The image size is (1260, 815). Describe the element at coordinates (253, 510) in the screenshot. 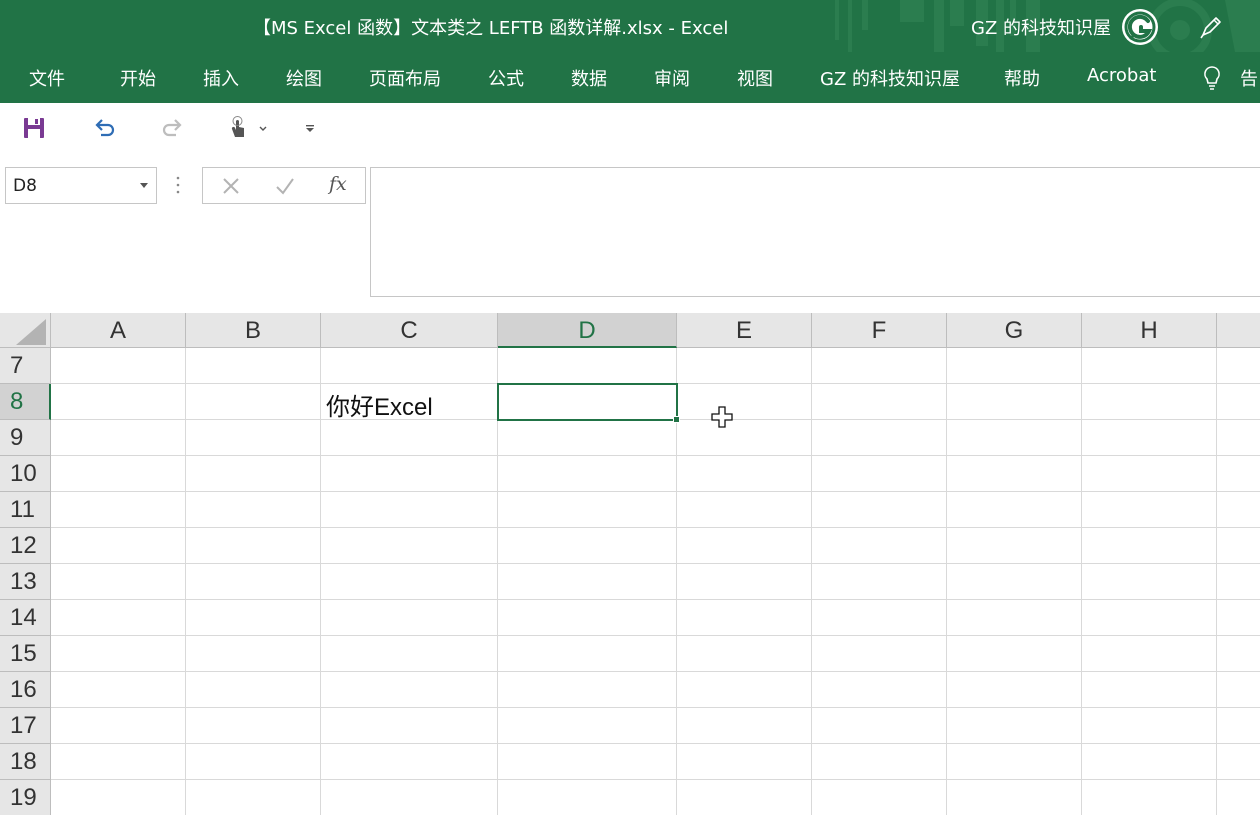

I see `cell-b11` at that location.